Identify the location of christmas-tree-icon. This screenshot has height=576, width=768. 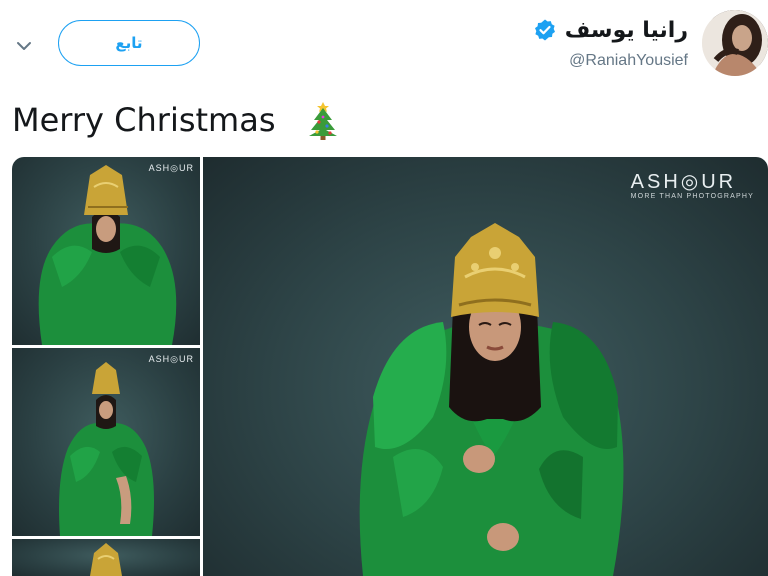
(322, 121).